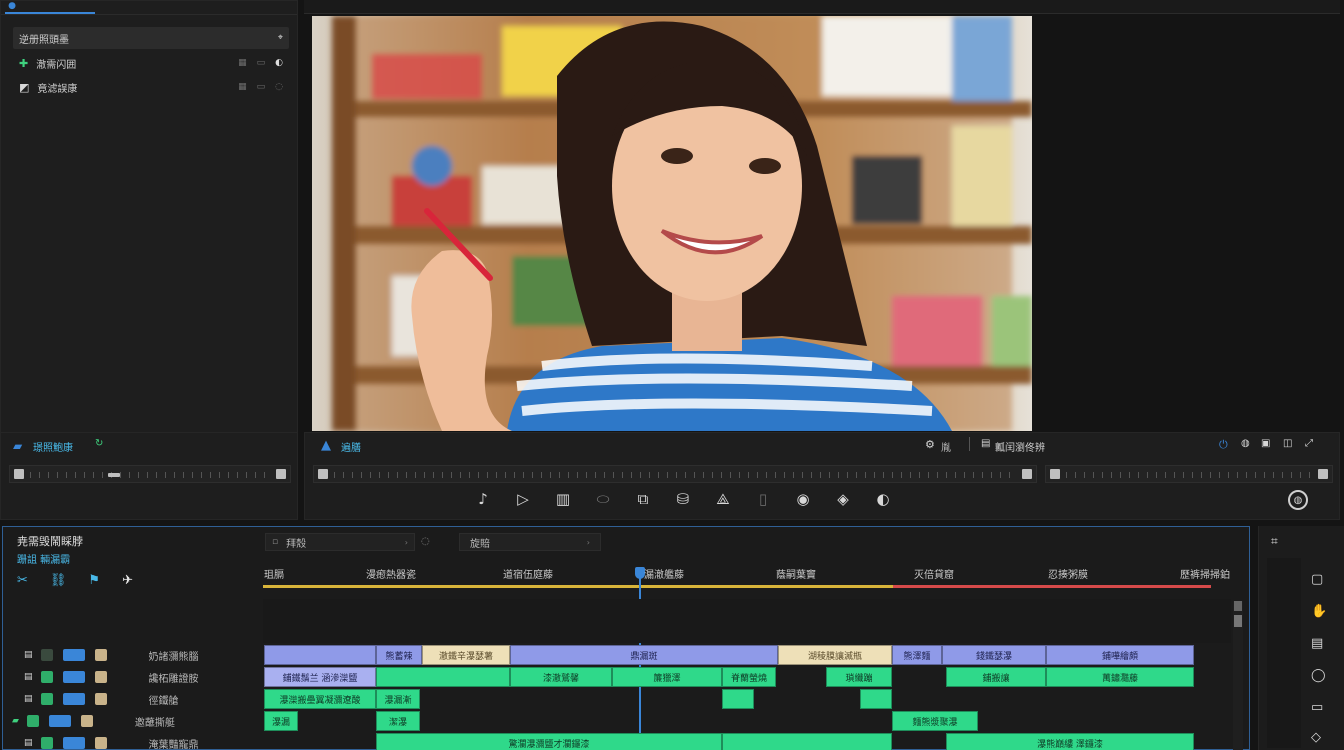  What do you see at coordinates (151, 87) in the screenshot?
I see `project-item: ◩ 竟滤誤康 ▦ ▭ ◌` at bounding box center [151, 87].